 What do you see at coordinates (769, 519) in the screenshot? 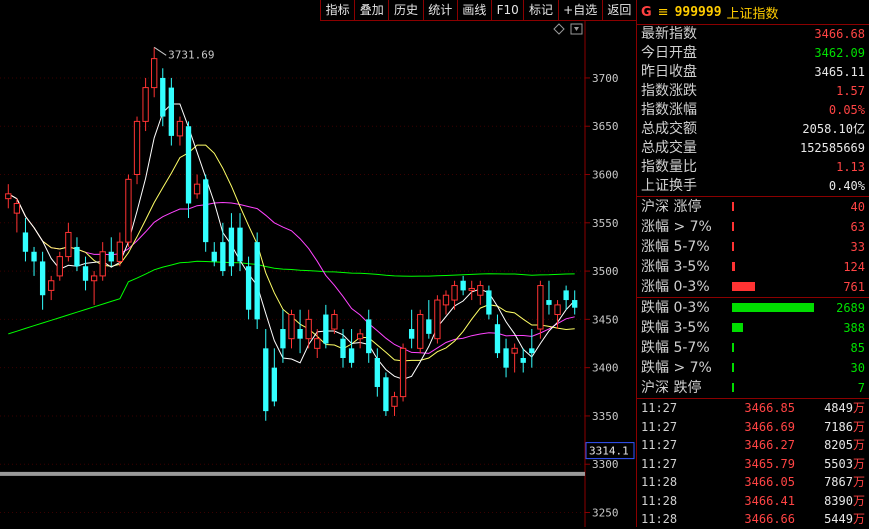
I see `trade-price: 3466.66` at bounding box center [769, 519].